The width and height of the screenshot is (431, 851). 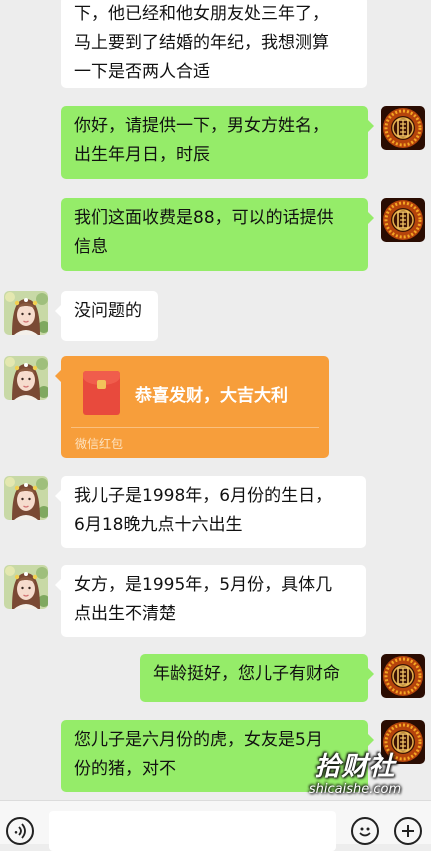 What do you see at coordinates (201, 43) in the screenshot?
I see `message-line: 马上要到了结婚的年纪，我想测算` at bounding box center [201, 43].